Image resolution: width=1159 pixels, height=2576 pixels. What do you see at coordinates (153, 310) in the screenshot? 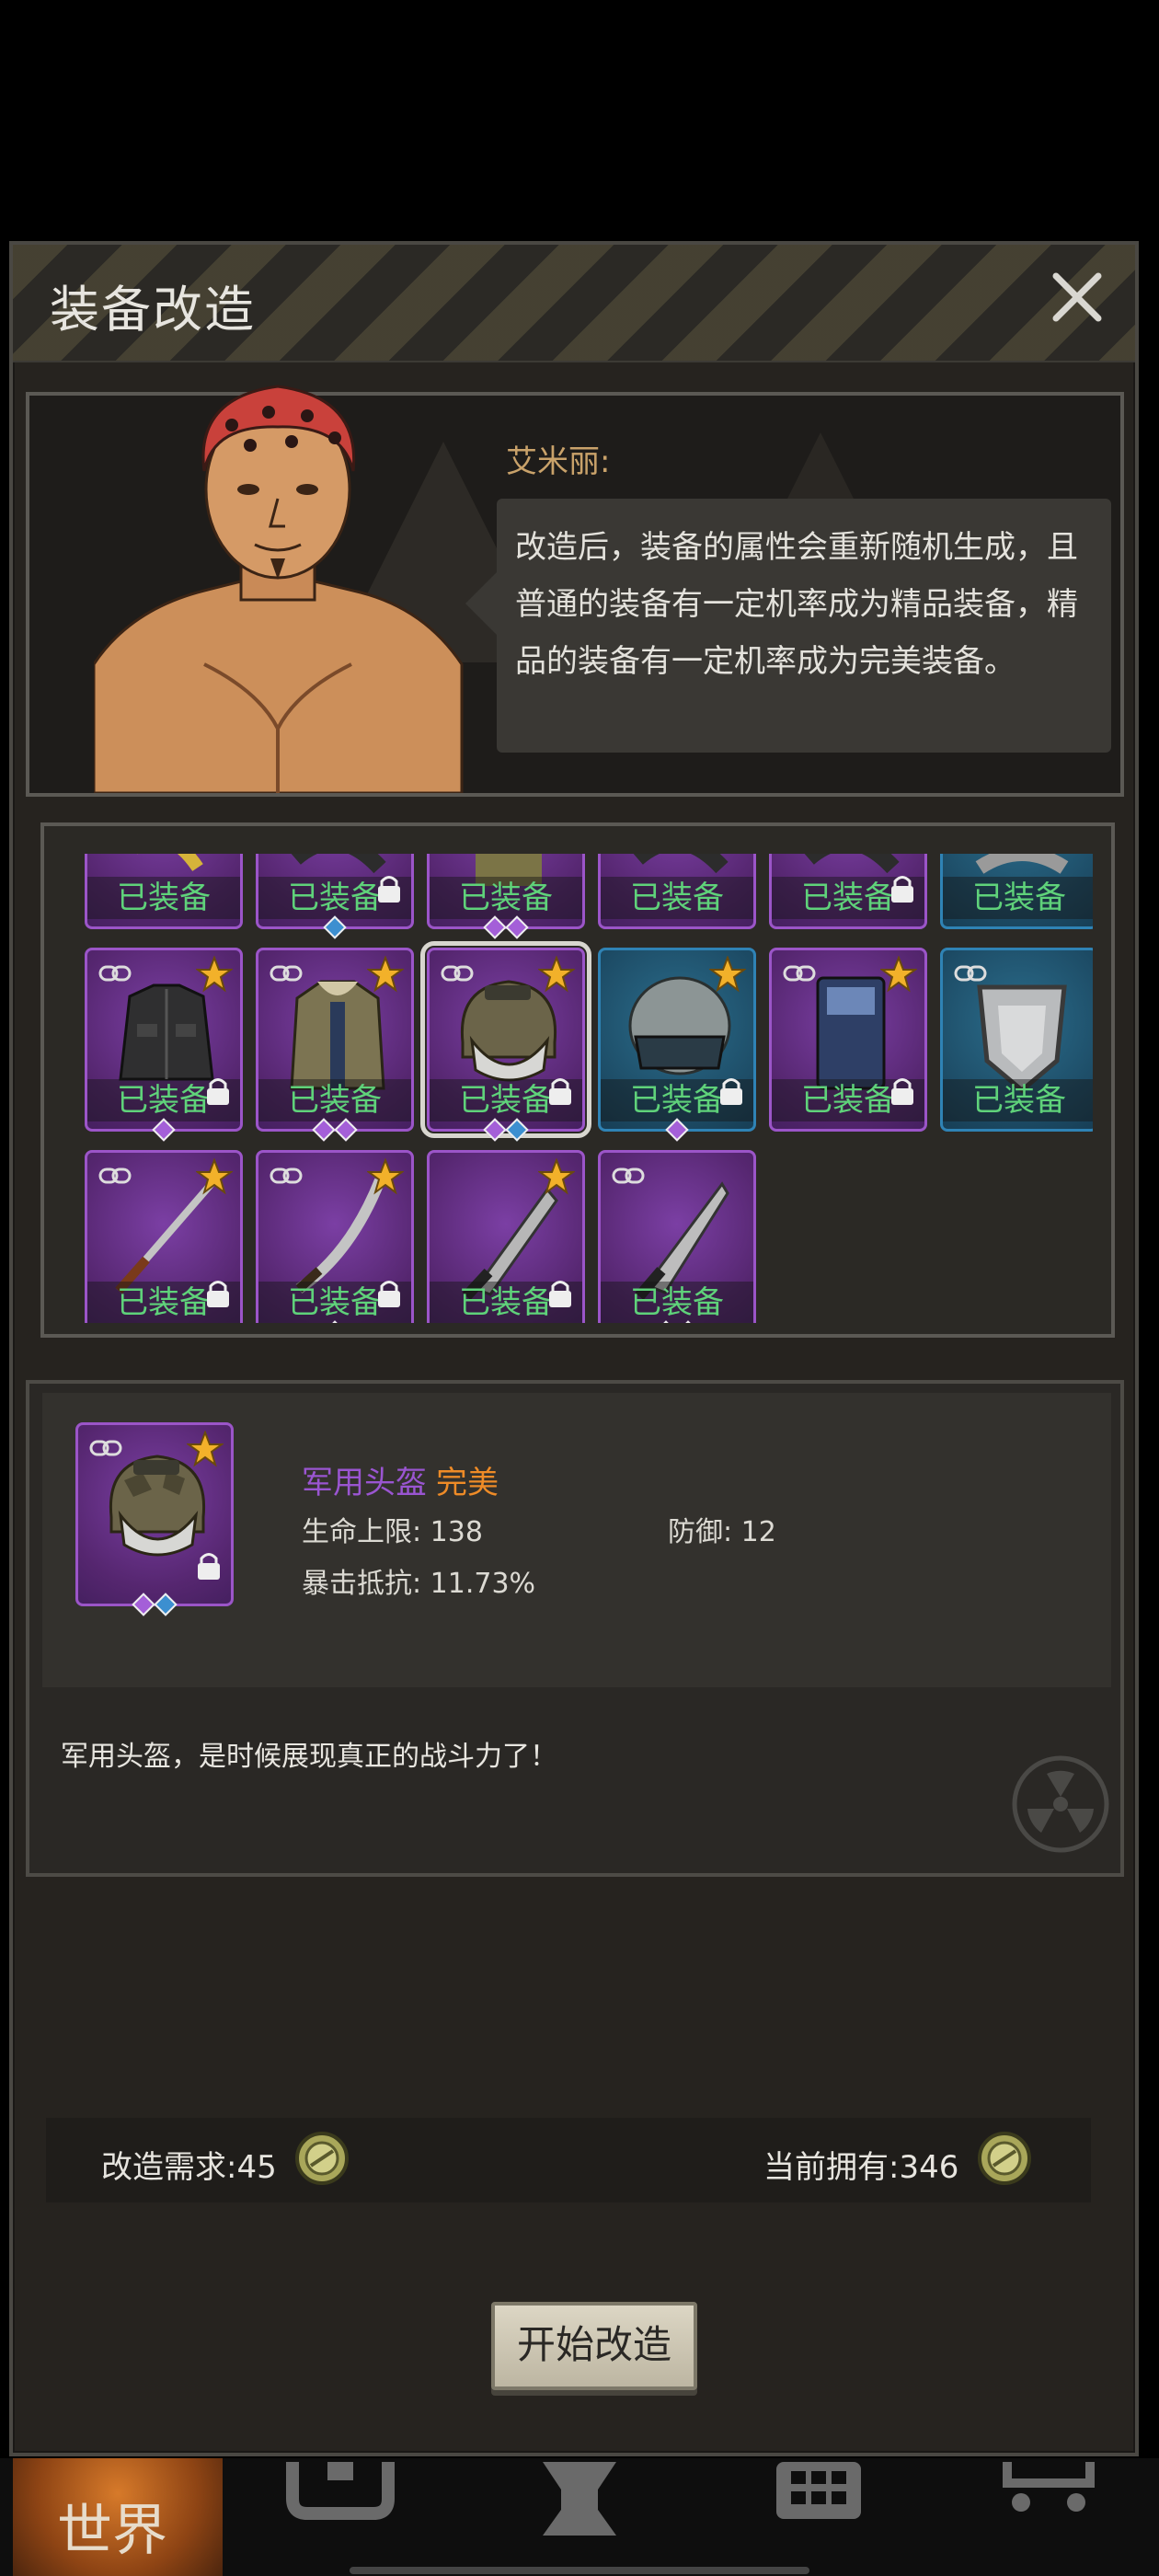
I see `modal-title: 装备改造` at bounding box center [153, 310].